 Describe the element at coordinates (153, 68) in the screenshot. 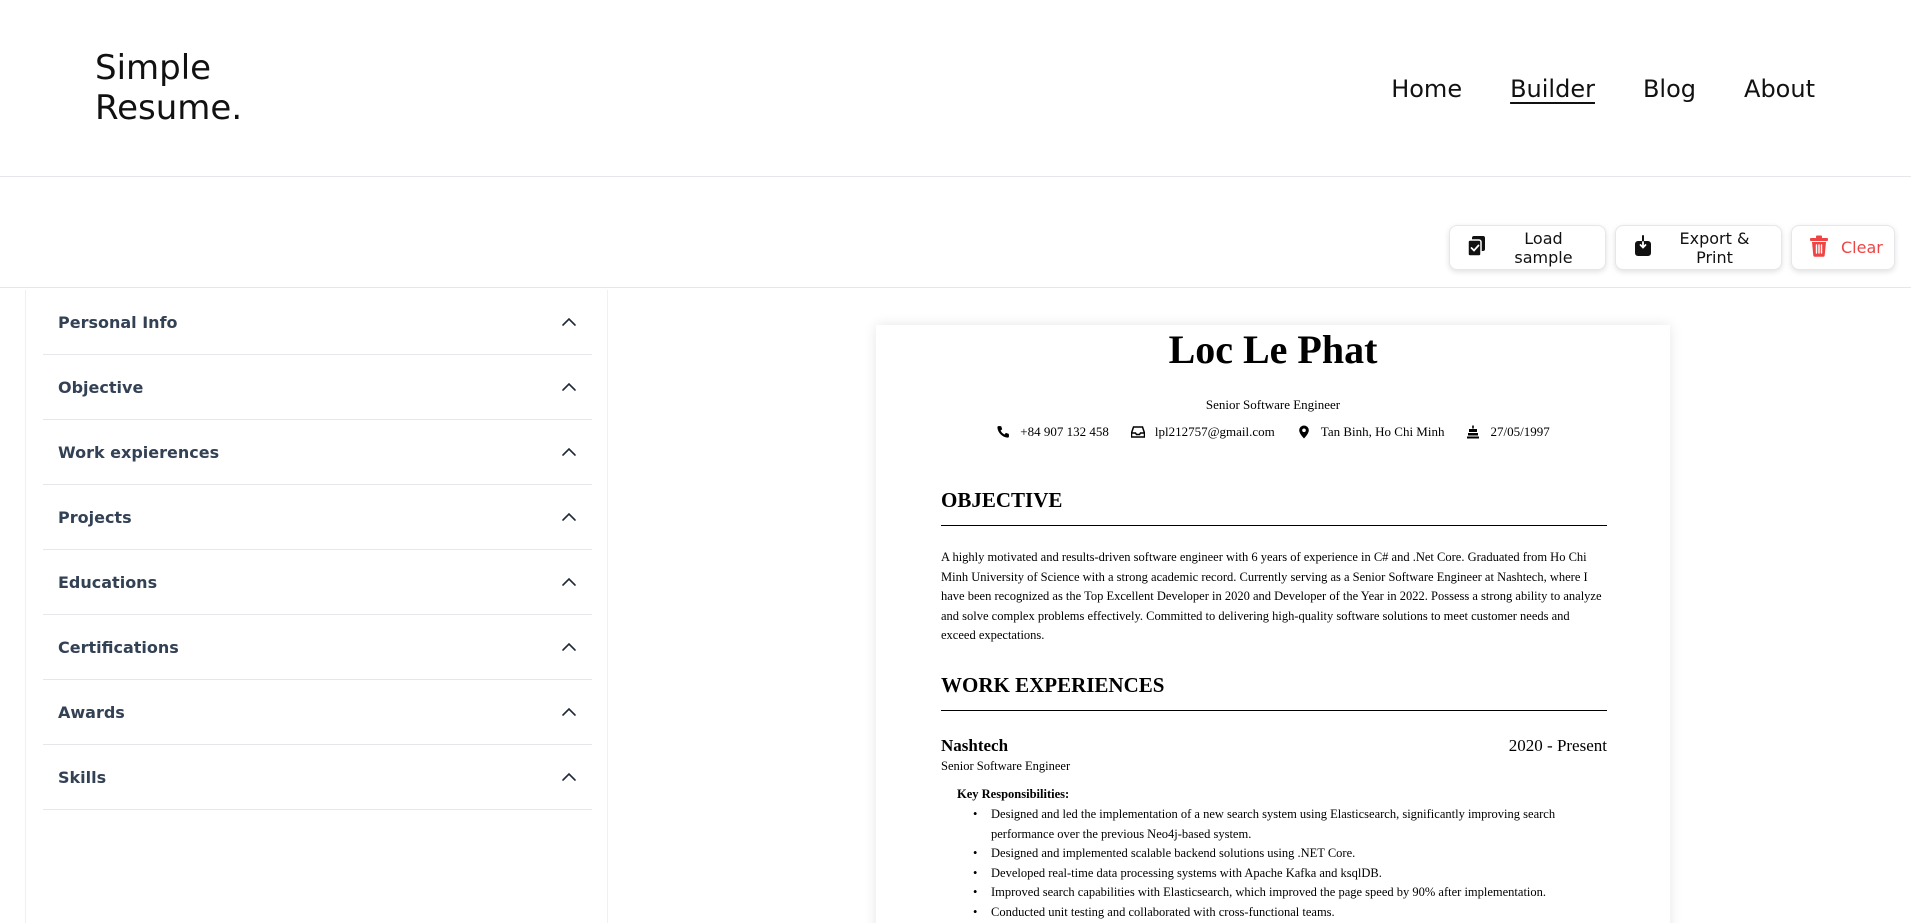

I see `brand-line-1: Simple` at that location.